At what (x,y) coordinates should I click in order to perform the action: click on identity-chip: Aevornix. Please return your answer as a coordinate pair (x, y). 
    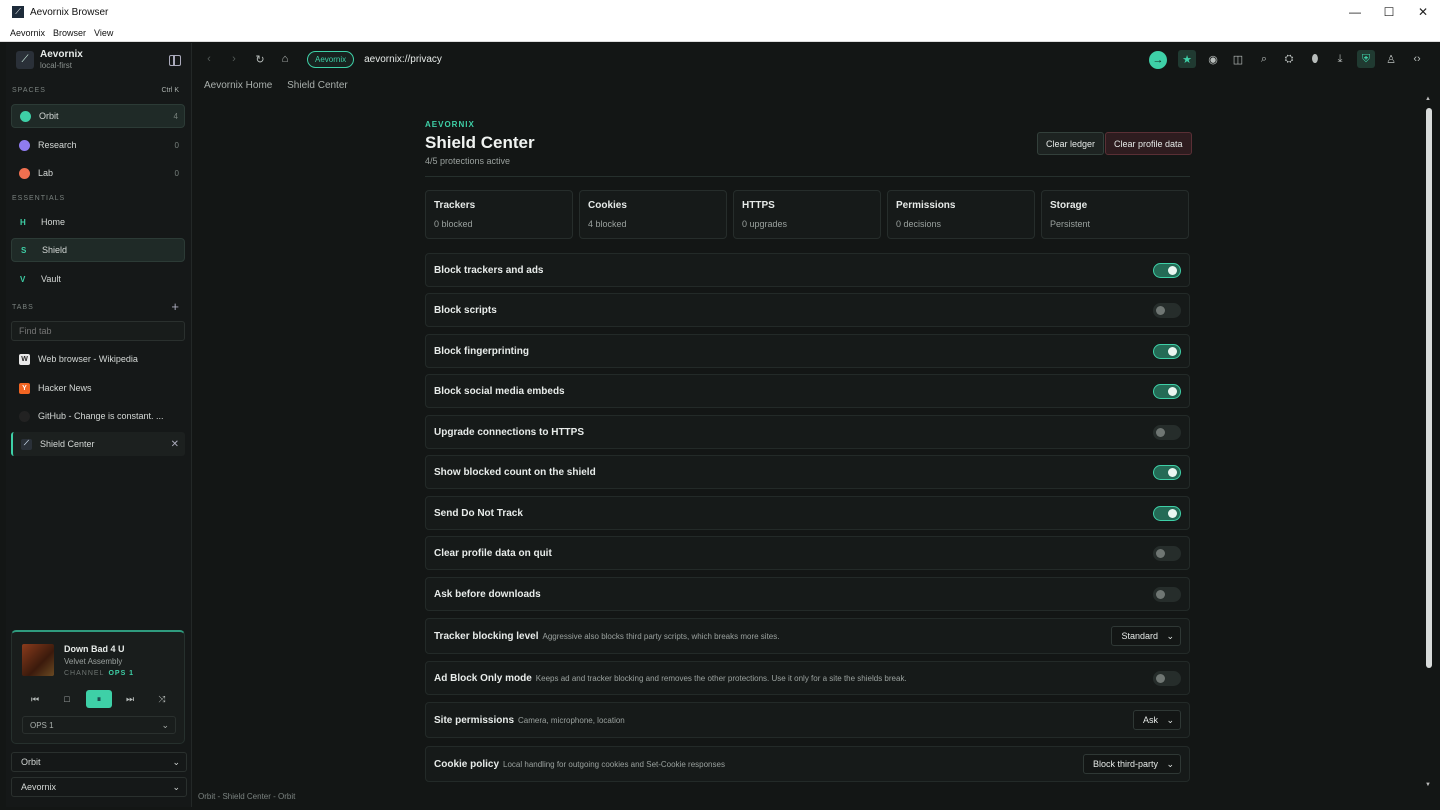
    Looking at the image, I should click on (331, 59).